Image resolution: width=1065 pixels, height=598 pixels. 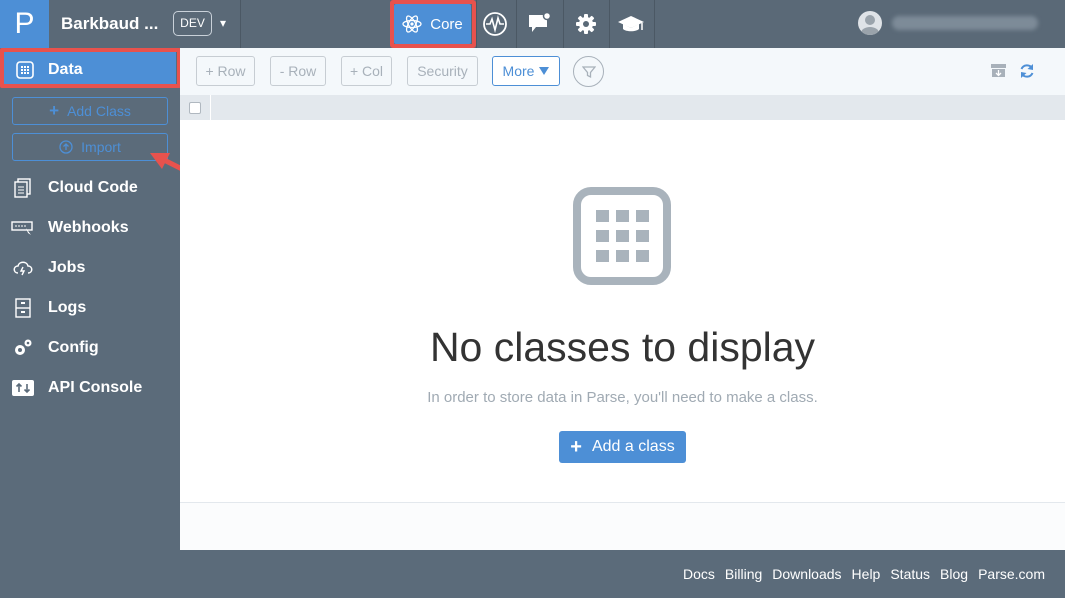 I want to click on footer-link-status: Status, so click(x=910, y=574).